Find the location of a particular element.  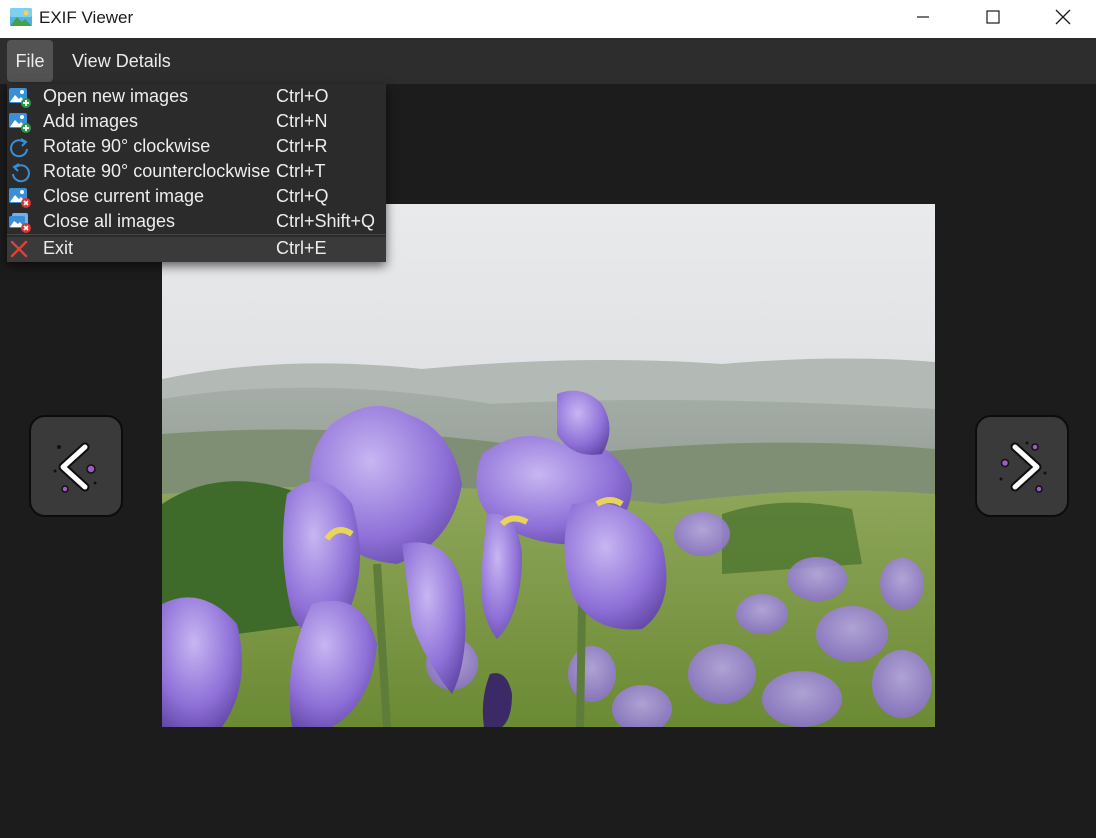

close-icon is located at coordinates (1063, 17).